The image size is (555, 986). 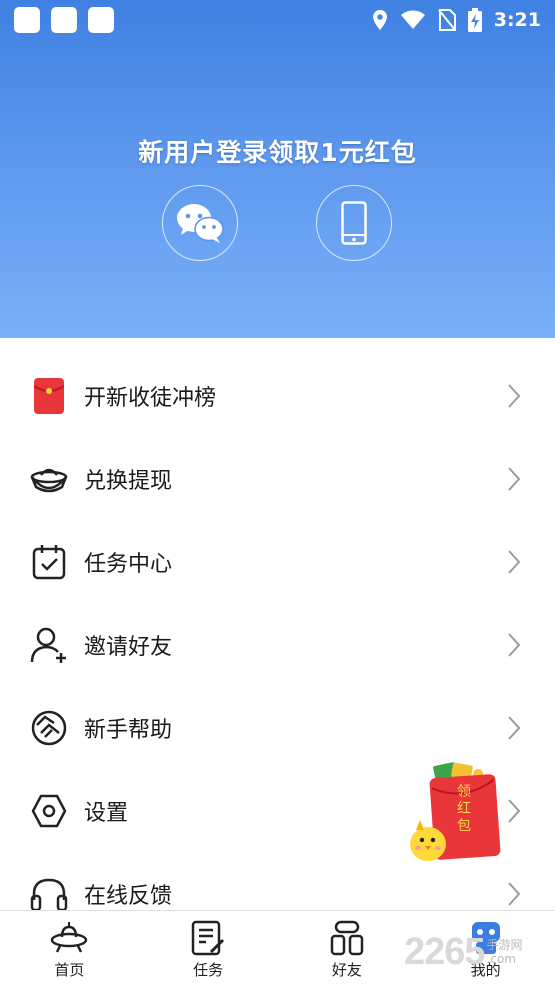 I want to click on watermark-domain: .com, so click(x=501, y=959).